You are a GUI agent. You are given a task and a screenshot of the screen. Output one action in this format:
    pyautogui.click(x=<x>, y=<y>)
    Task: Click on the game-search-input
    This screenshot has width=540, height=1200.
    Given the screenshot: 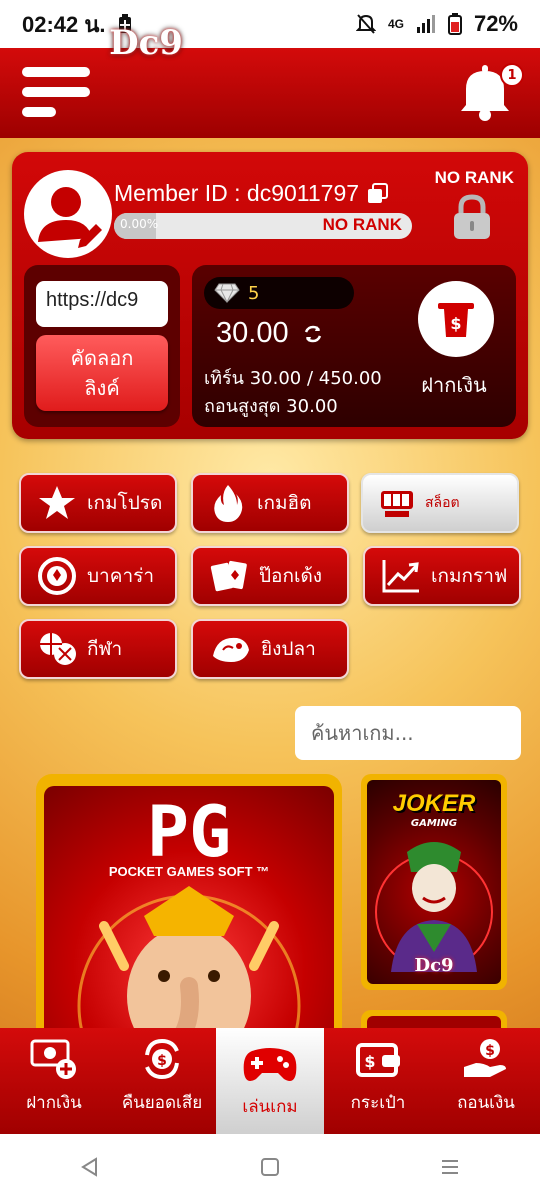 What is the action you would take?
    pyautogui.click(x=408, y=733)
    